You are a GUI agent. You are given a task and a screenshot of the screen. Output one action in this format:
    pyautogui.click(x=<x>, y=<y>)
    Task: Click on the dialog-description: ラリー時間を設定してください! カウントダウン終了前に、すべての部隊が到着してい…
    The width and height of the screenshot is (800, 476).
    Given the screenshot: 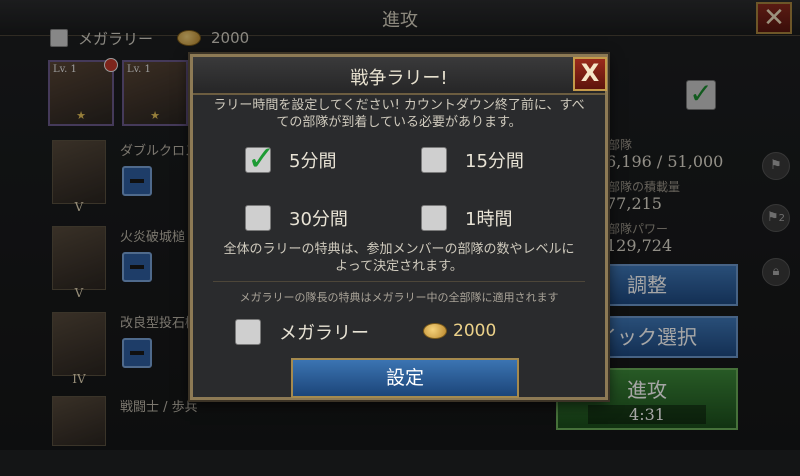 What is the action you would take?
    pyautogui.click(x=399, y=114)
    